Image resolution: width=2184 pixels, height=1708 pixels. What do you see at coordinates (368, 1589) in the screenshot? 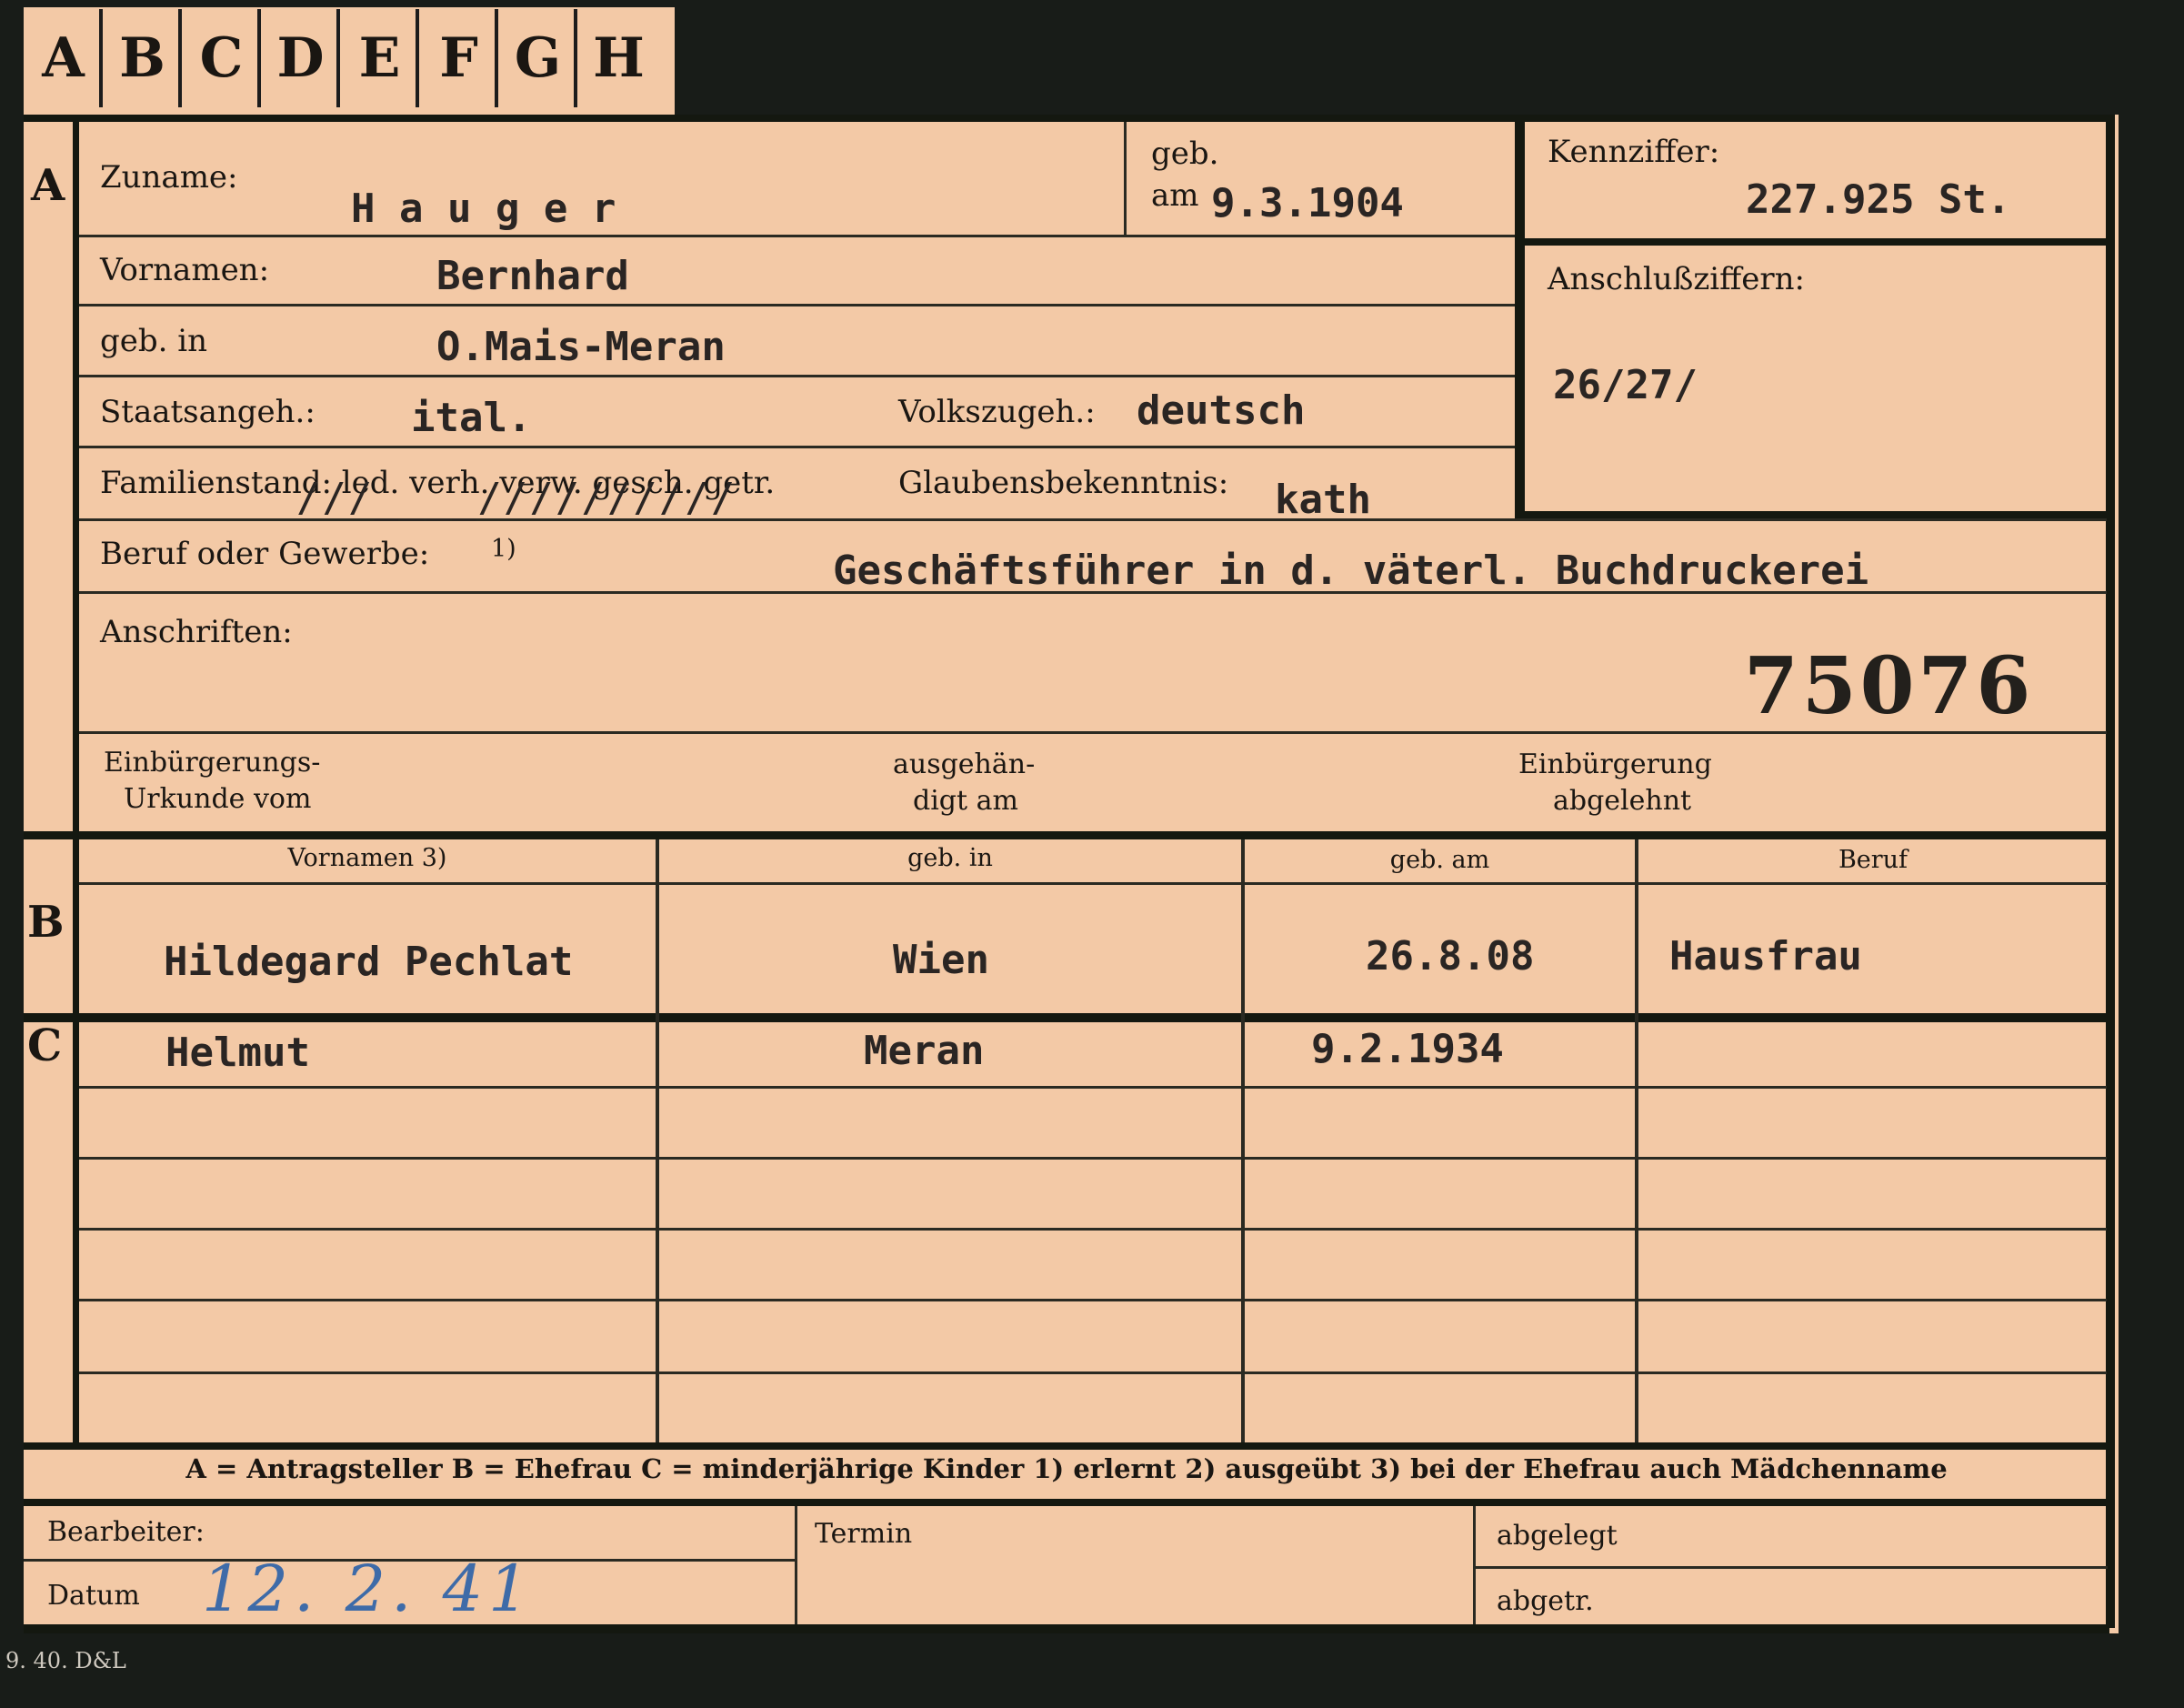
I see `datum-value: 12. 2. 41` at bounding box center [368, 1589].